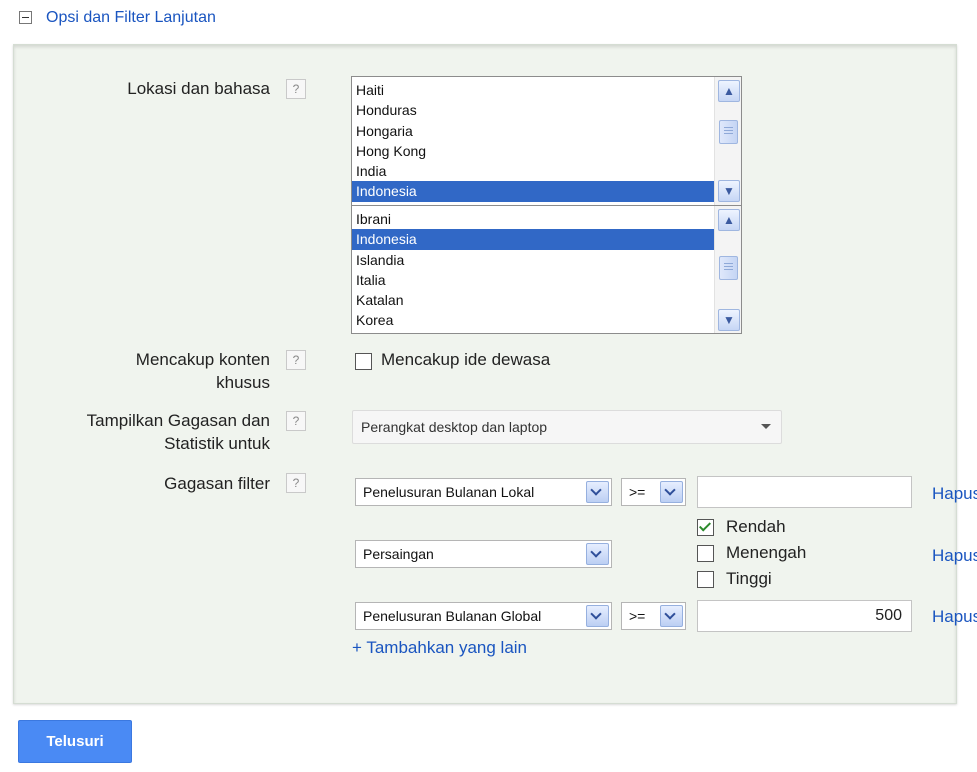 Image resolution: width=977 pixels, height=772 pixels. Describe the element at coordinates (465, 360) in the screenshot. I see `adult-ideas-label: Mencakup ide dewasa` at that location.